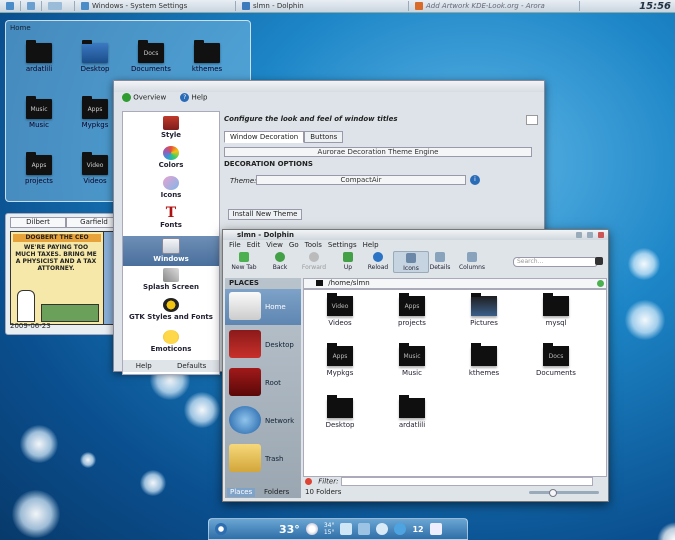  What do you see at coordinates (171, 281) in the screenshot?
I see `sidebar-item-splash-screen: Splash Screen` at bounding box center [171, 281].